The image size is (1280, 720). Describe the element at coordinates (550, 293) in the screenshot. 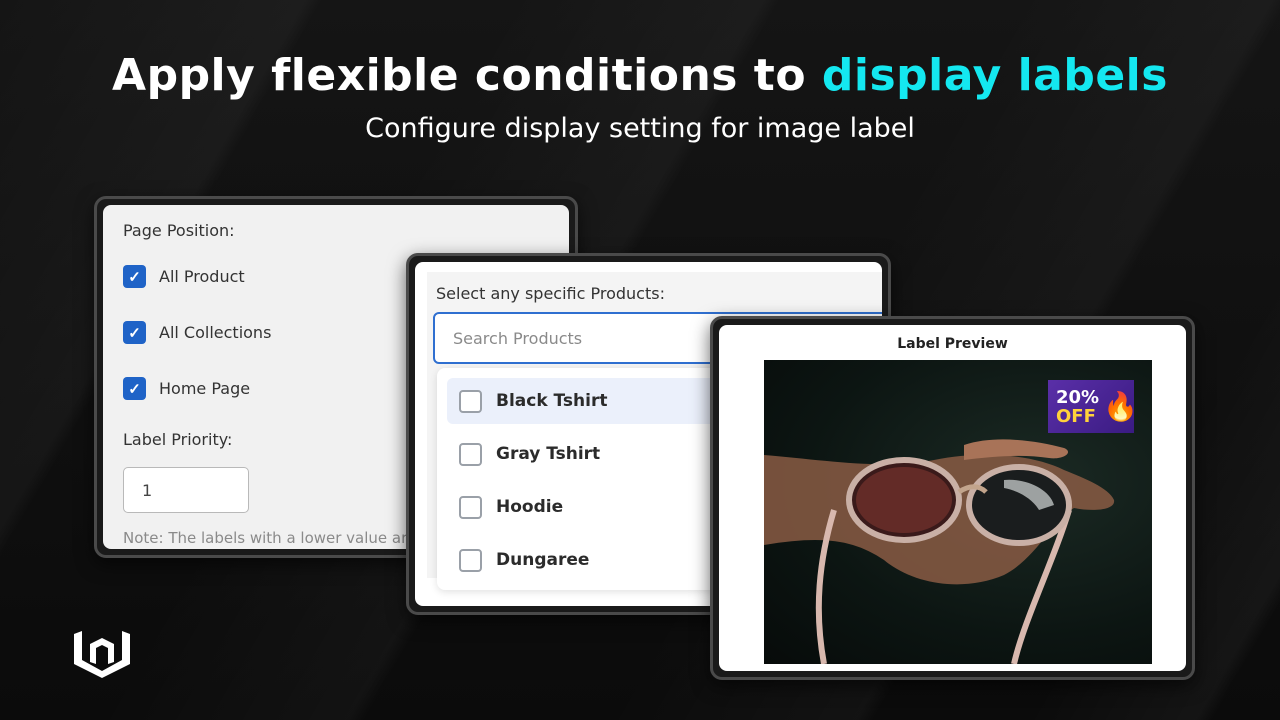

I see `product-select-heading: Select any specific Products:` at that location.